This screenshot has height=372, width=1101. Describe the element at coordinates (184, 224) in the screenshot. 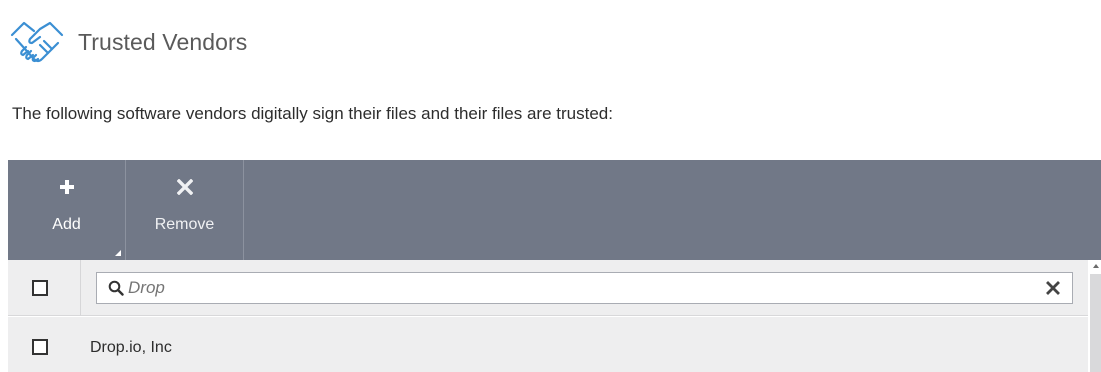

I see `remove-button-label: Remove` at that location.